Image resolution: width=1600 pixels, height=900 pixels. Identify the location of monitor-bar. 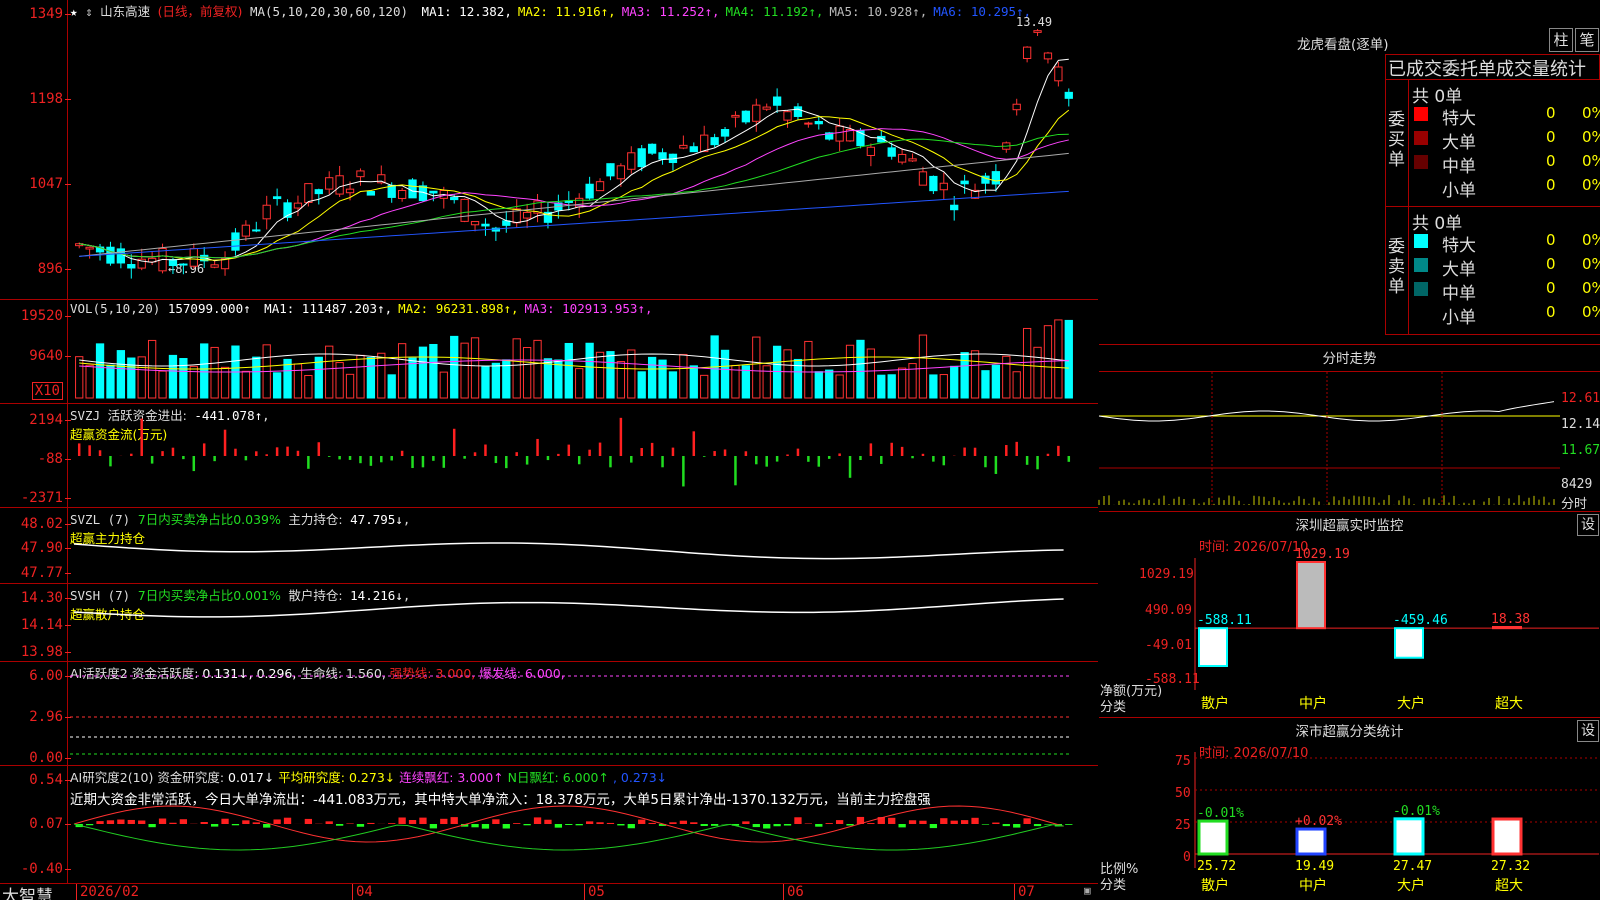
(1213, 647).